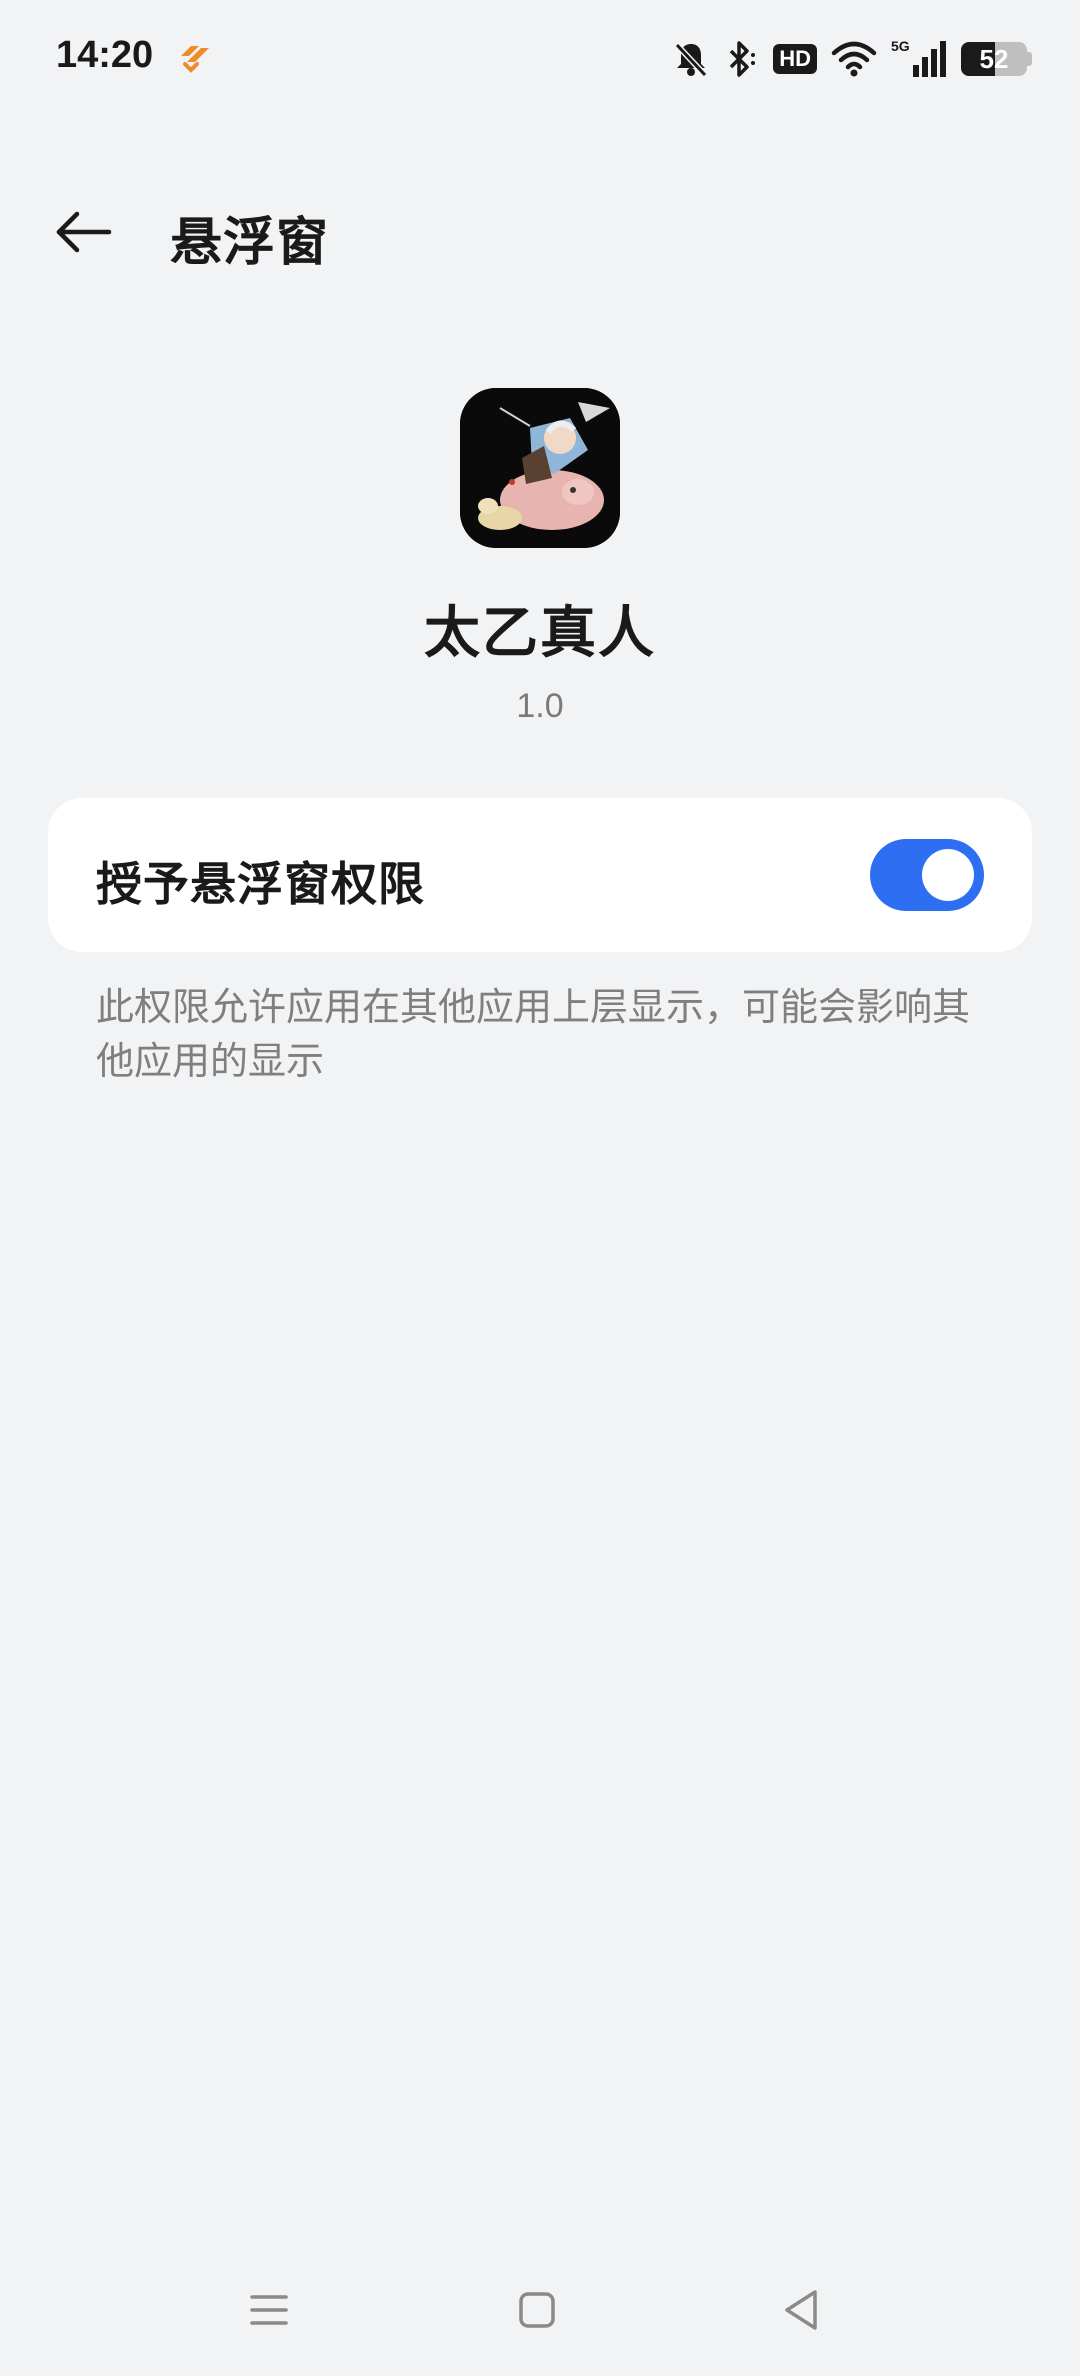  Describe the element at coordinates (540, 875) in the screenshot. I see `permission-card: 授予悬浮窗权限` at that location.